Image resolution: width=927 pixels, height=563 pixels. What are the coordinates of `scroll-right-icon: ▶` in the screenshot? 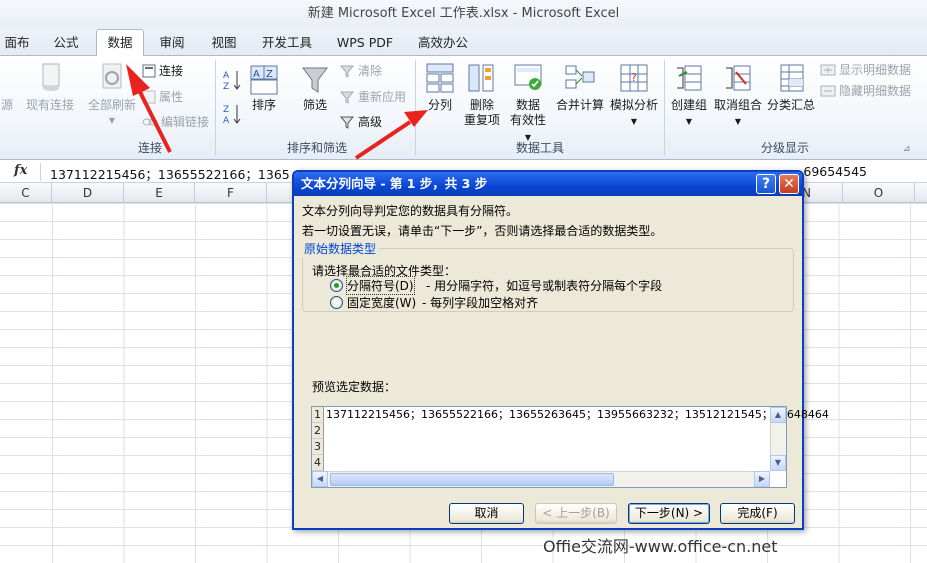 It's located at (762, 479).